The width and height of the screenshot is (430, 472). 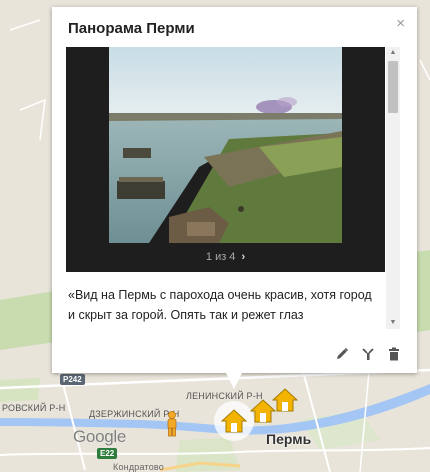 I want to click on road-shield: E22, so click(x=107, y=453).